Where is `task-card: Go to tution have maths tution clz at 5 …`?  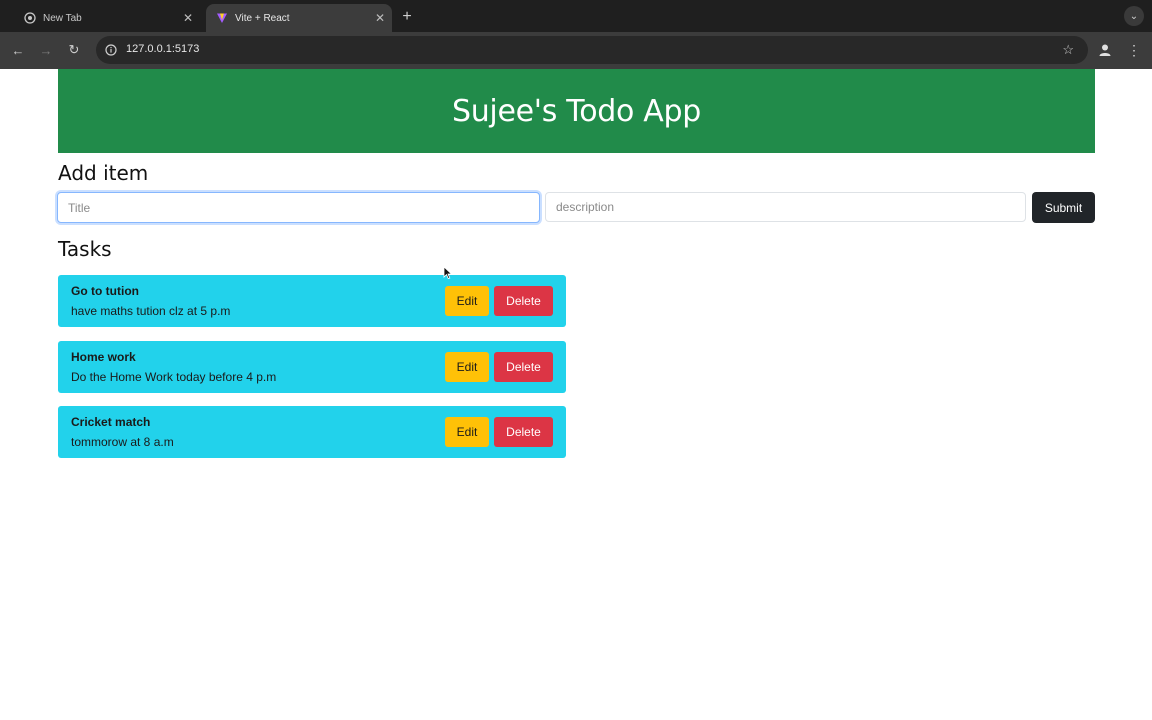
task-card: Go to tution have maths tution clz at 5 … is located at coordinates (312, 301).